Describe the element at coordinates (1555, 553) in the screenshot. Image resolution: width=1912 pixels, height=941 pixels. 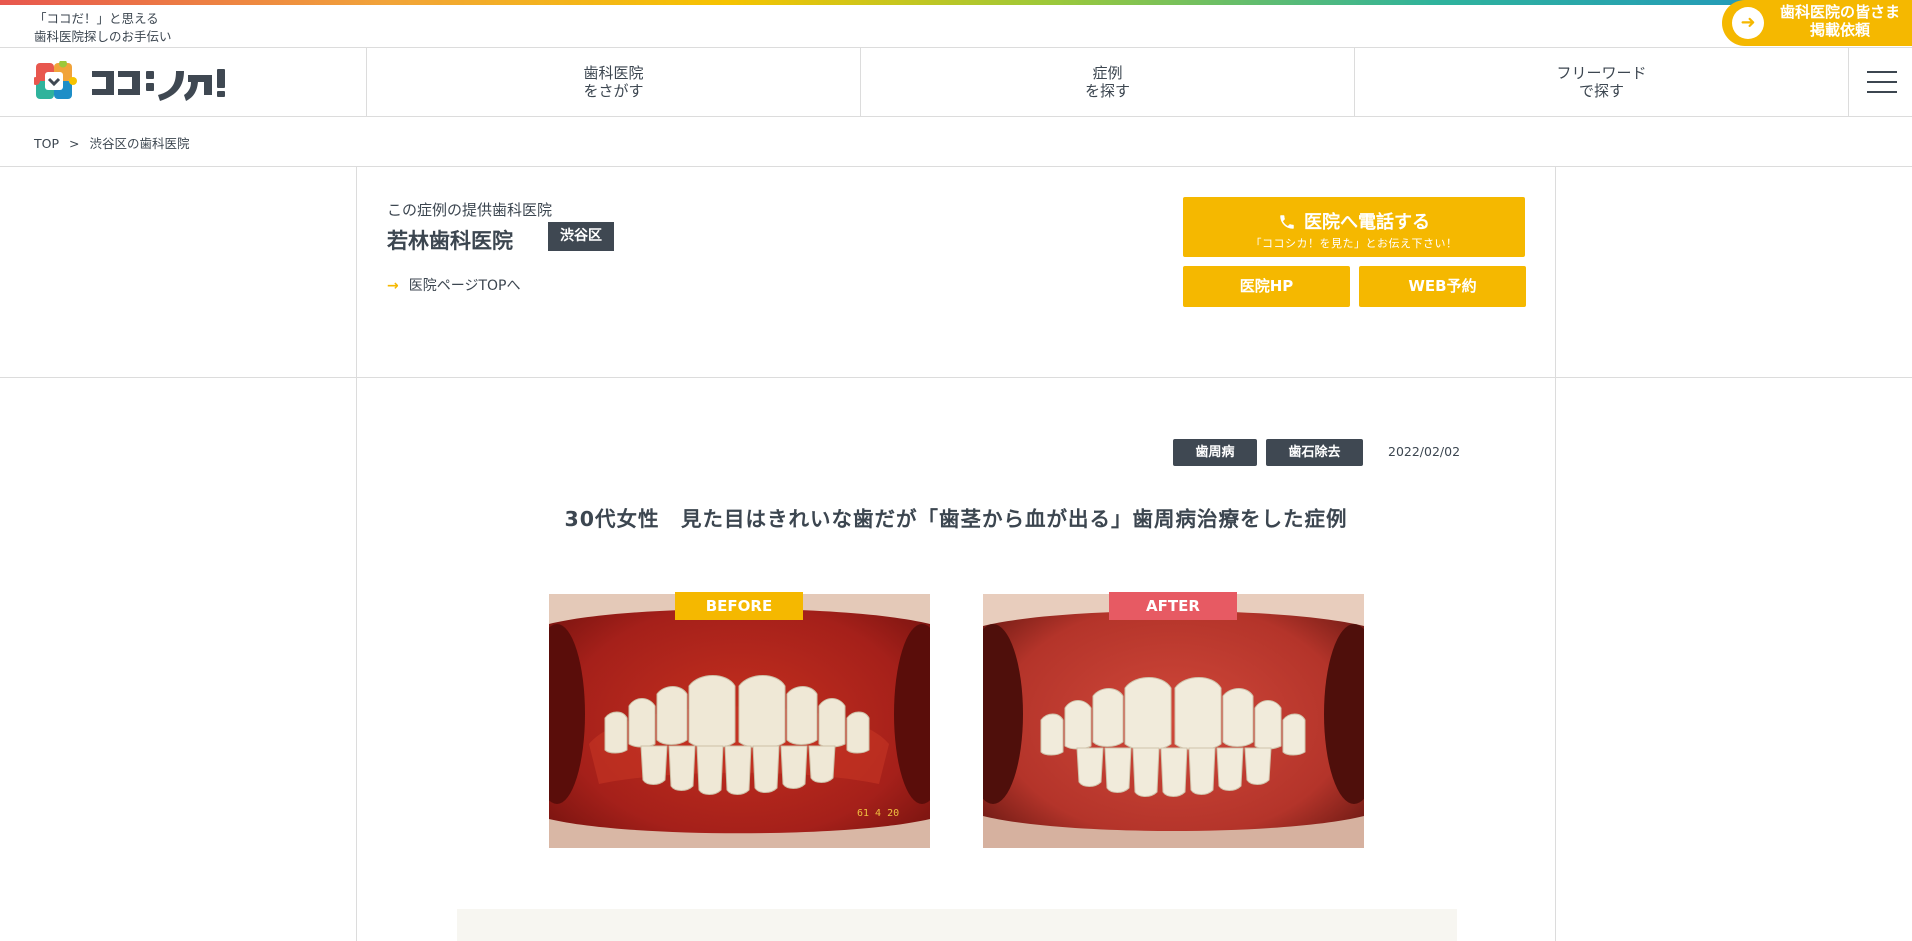
I see `content-border-right` at that location.